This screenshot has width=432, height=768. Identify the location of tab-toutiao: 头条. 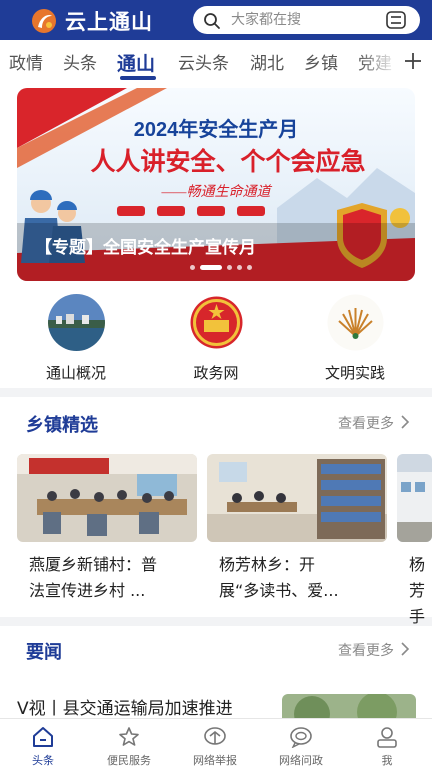
(80, 62).